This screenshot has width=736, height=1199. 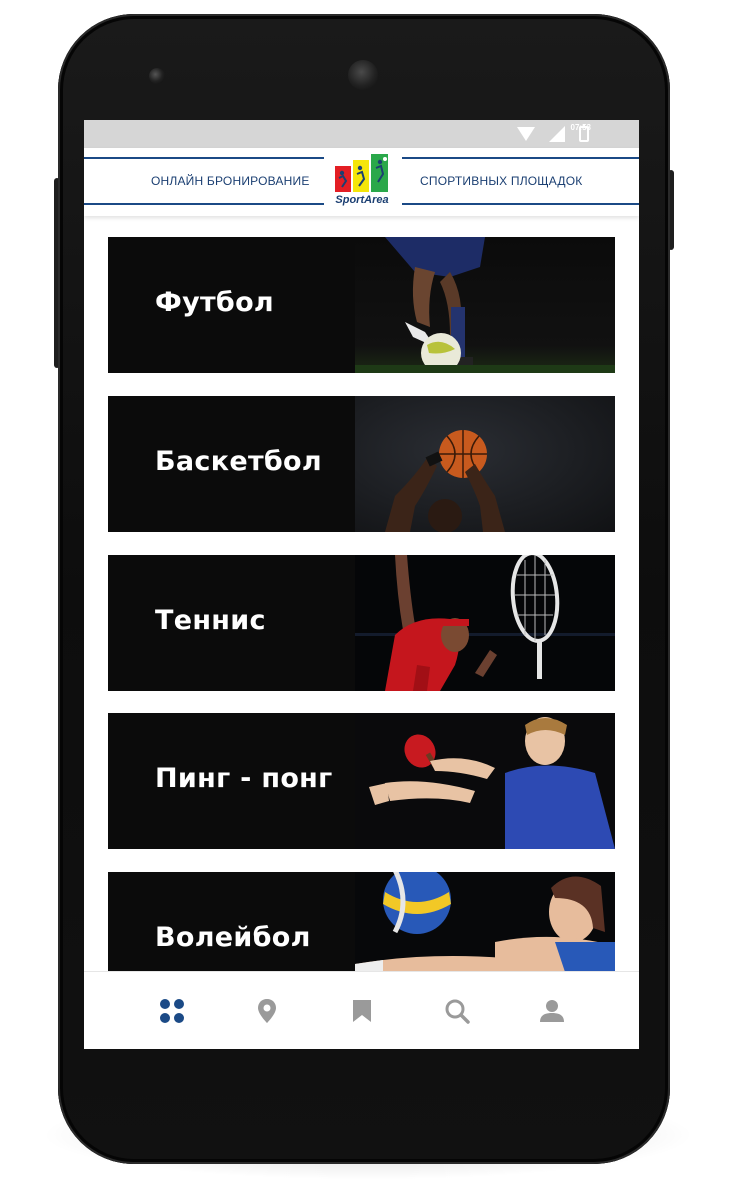 I want to click on logo-text: SportArea, so click(x=362, y=200).